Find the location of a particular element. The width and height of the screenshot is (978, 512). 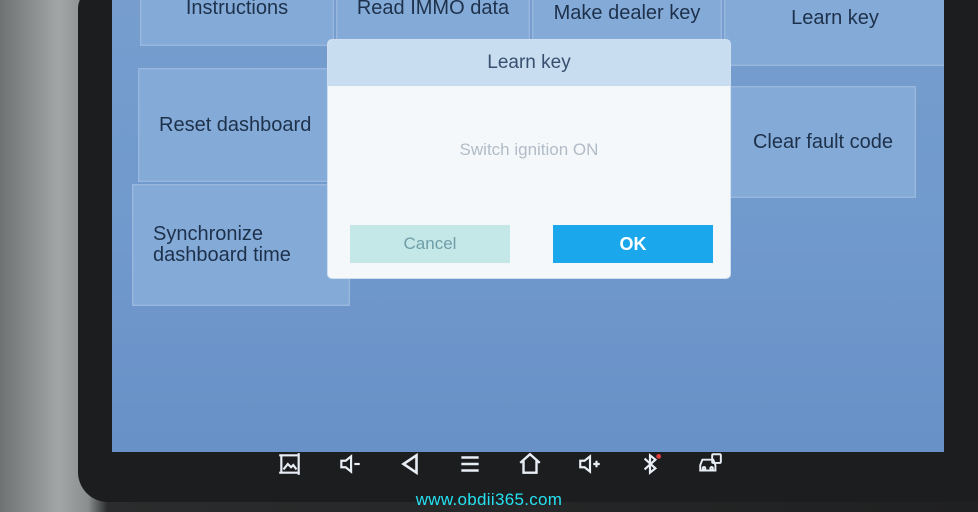

dialog-message: Switch ignition ON is located at coordinates (529, 149).